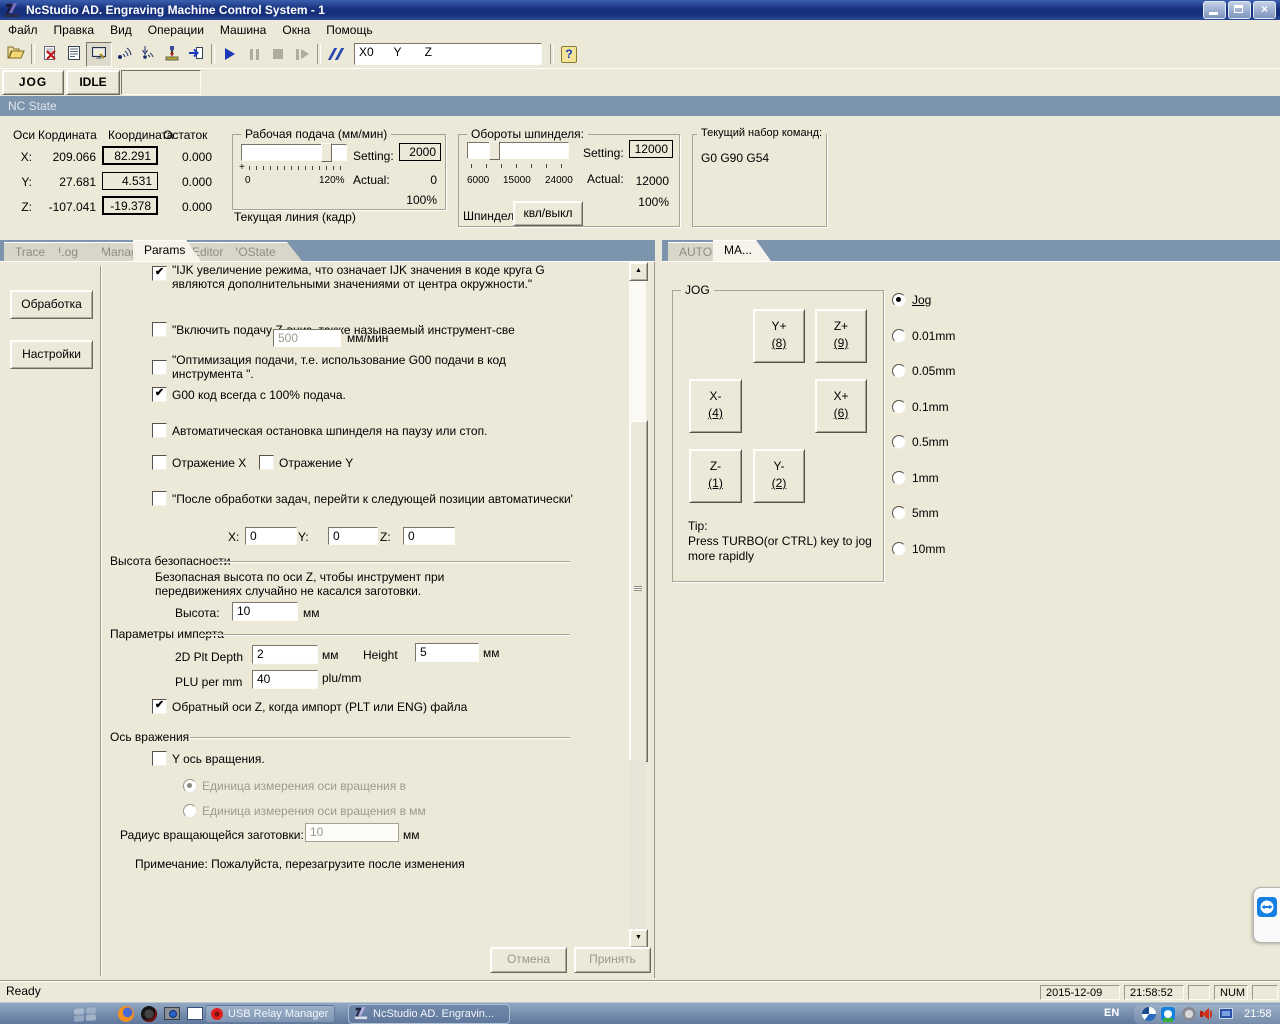 The image size is (1280, 1024). I want to click on radio-step-5mm, so click(899, 513).